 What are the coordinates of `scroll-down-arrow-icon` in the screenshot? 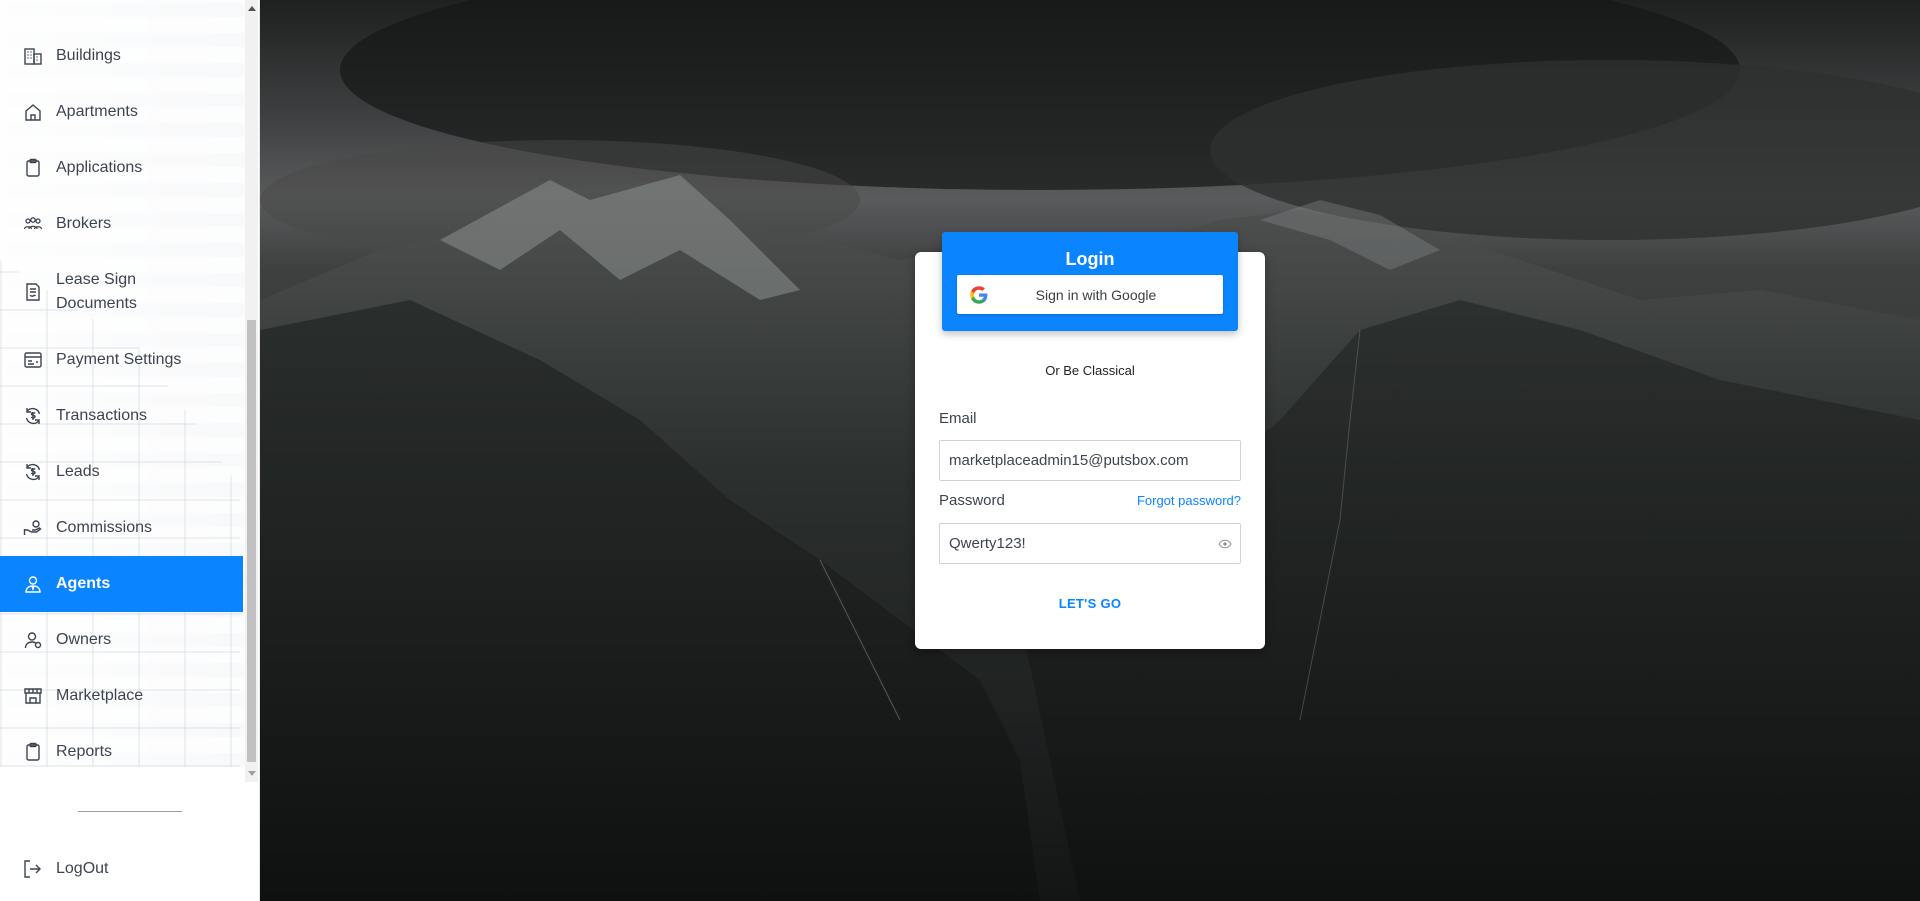 It's located at (252, 773).